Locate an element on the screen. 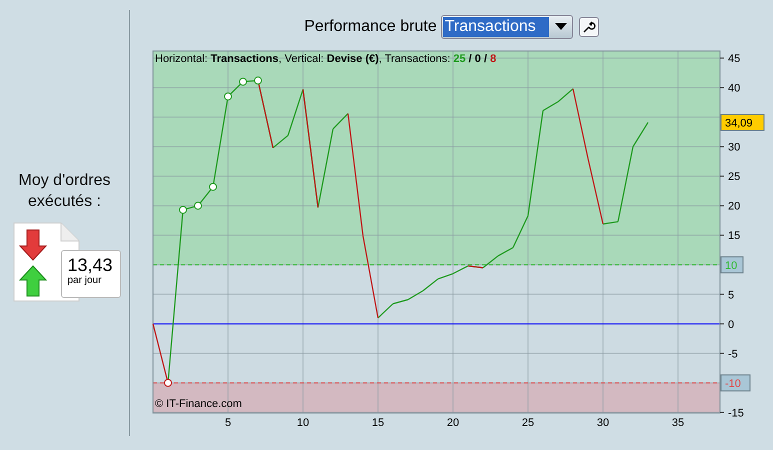 The height and width of the screenshot is (450, 773). x-tick-label: 20 is located at coordinates (453, 423).